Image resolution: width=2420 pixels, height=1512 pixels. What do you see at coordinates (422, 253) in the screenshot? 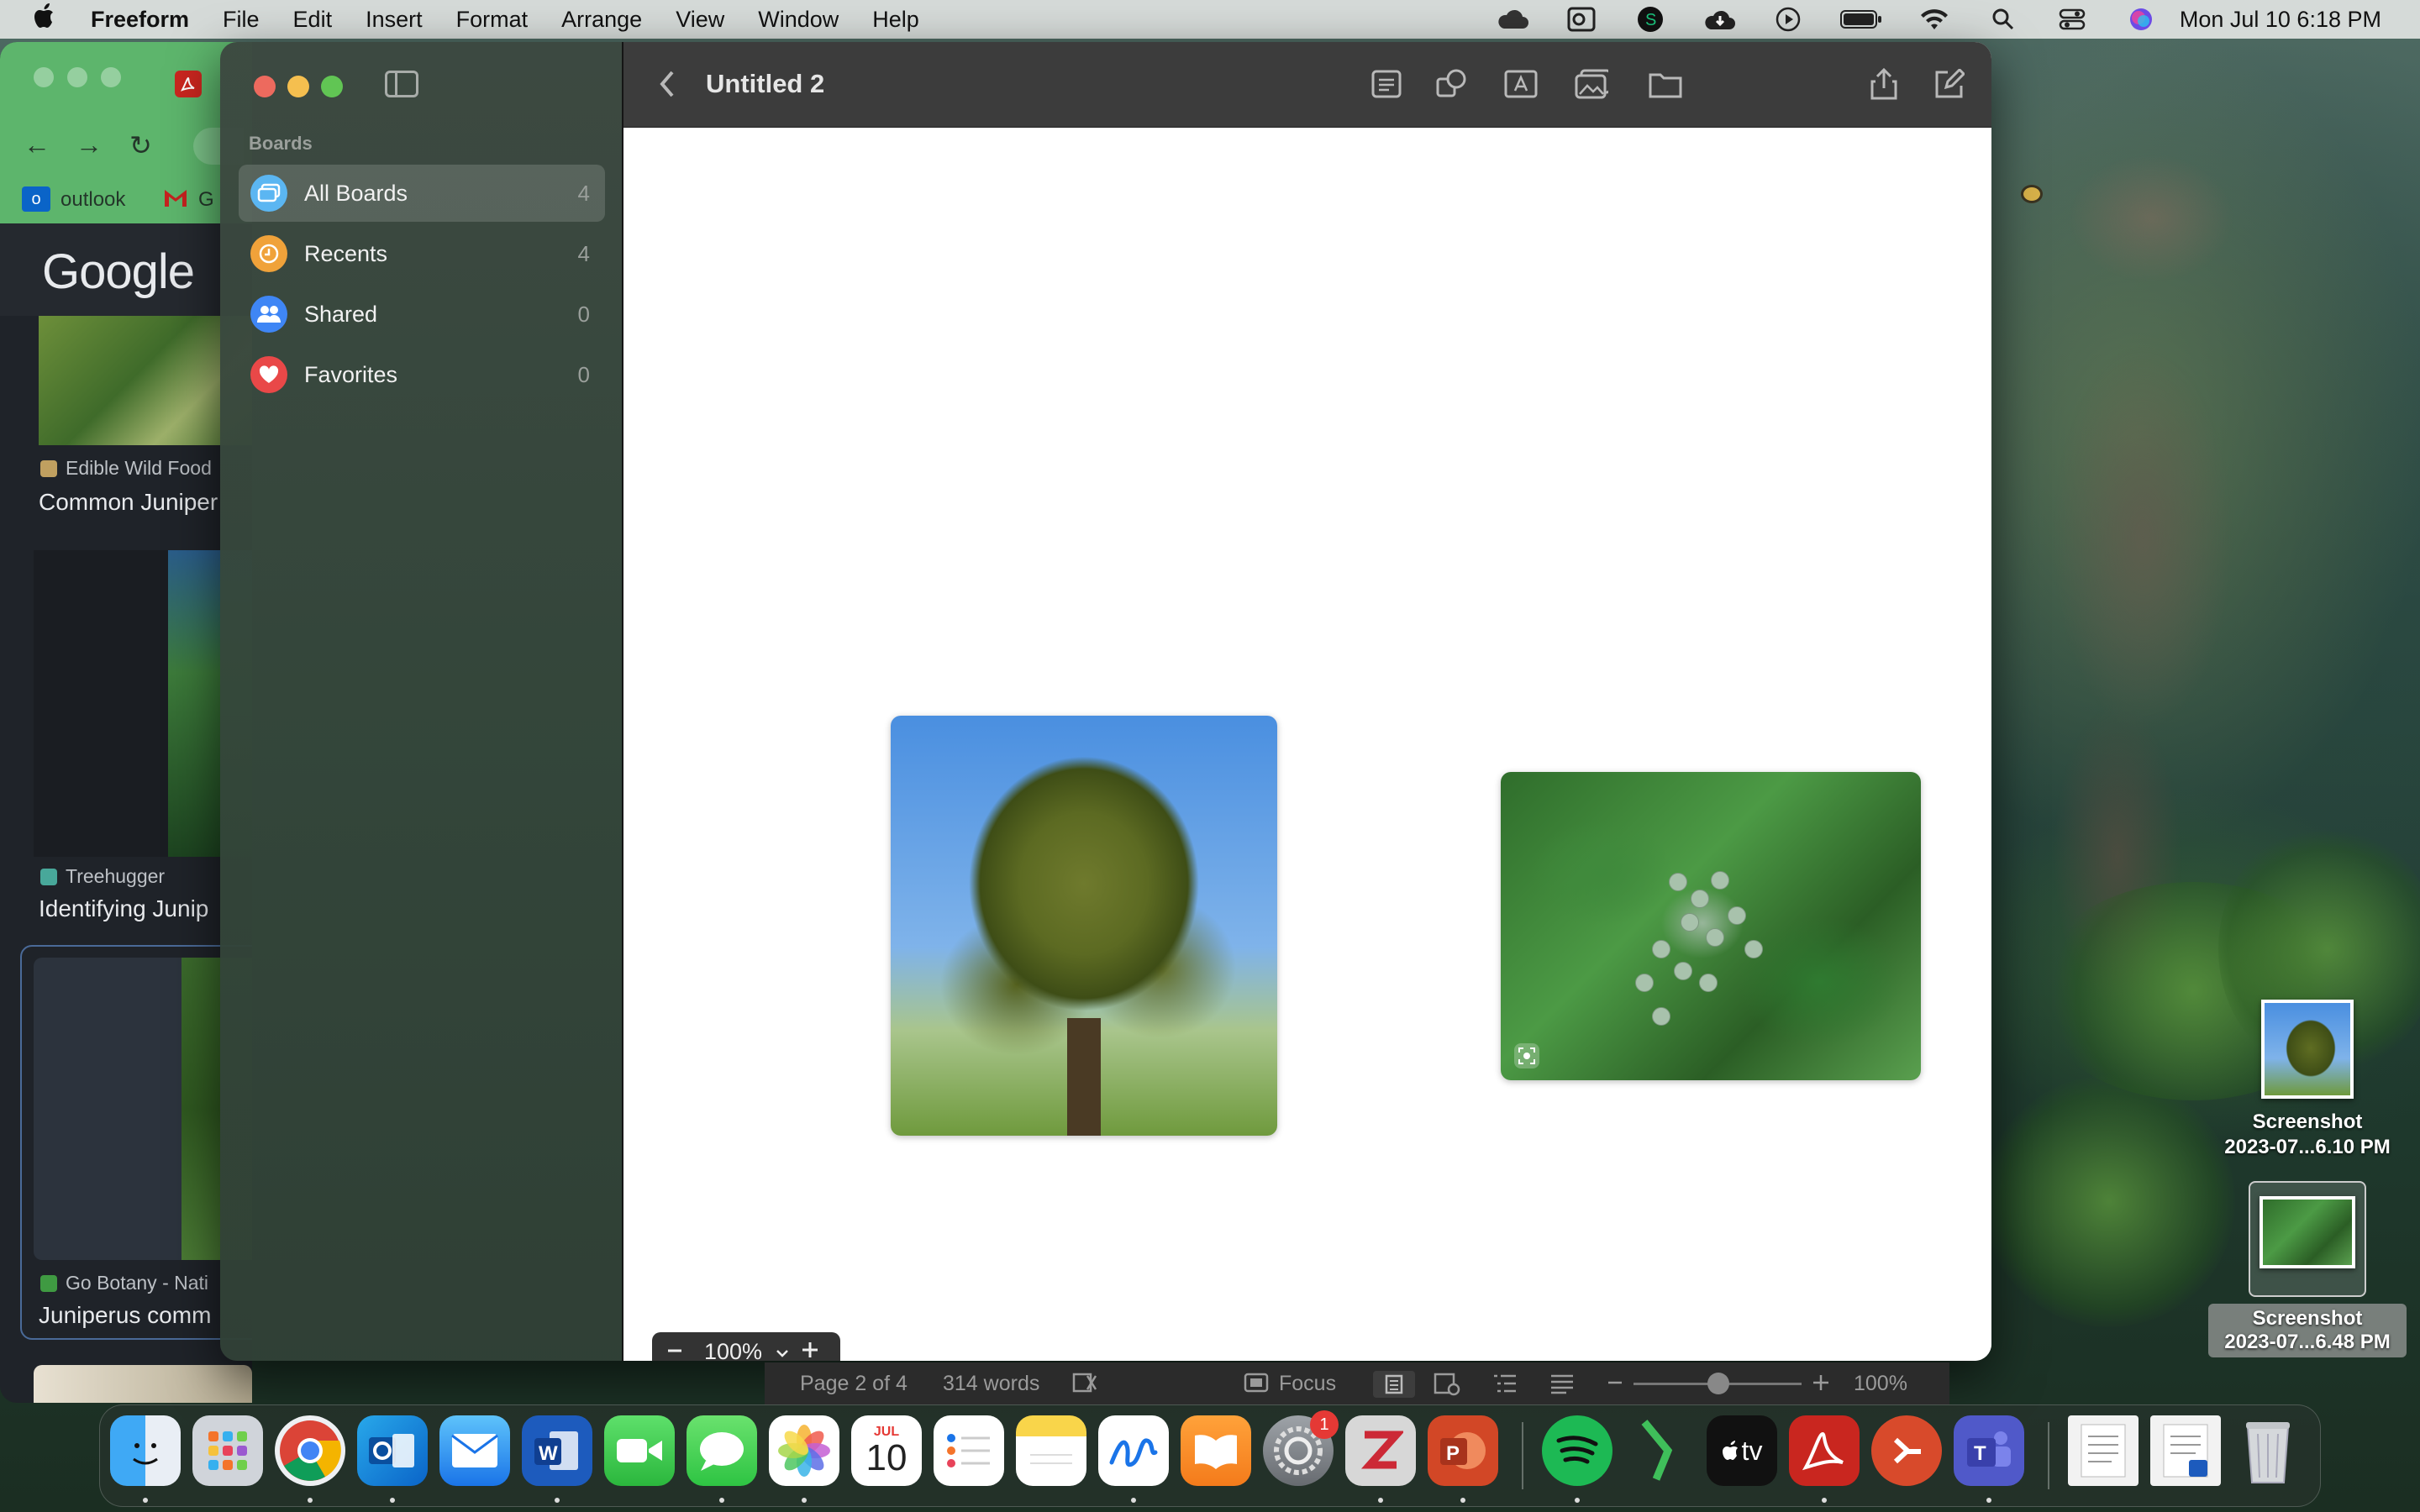
I see `sidebar-item-recents: Recents 4` at bounding box center [422, 253].